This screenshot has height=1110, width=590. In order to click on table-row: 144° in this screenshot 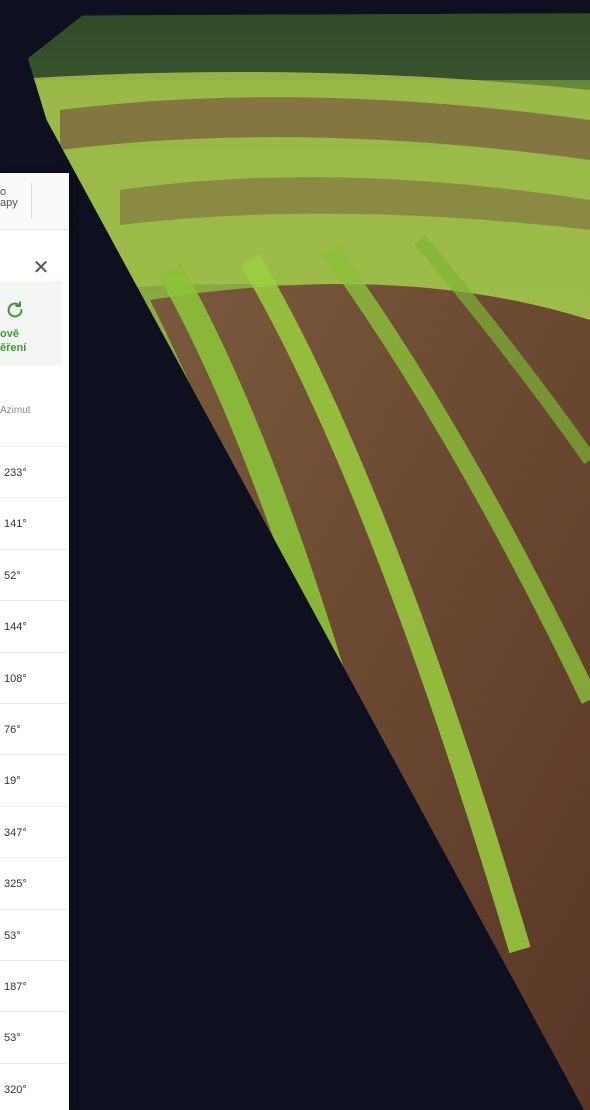, I will do `click(34, 625)`.